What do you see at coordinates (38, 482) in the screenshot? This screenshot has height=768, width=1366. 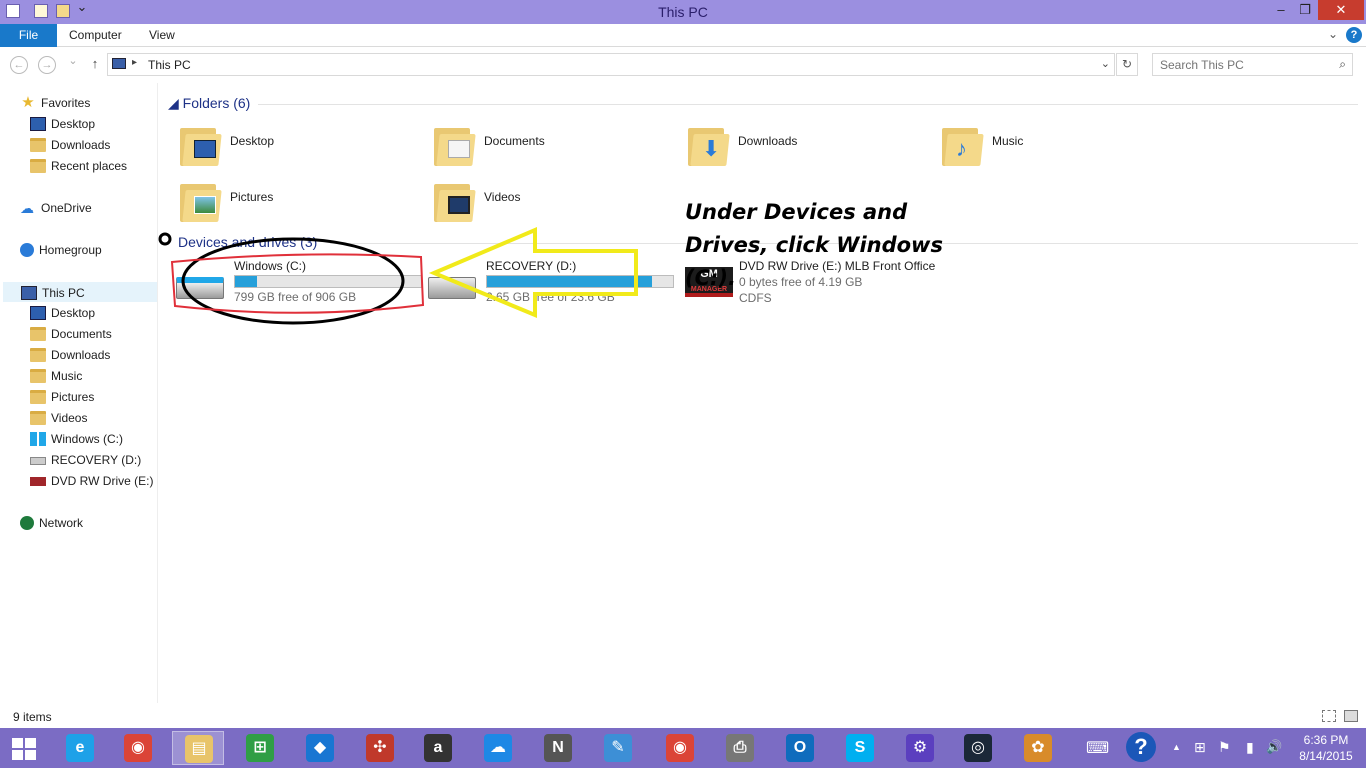 I see `dvd-drive-icon` at bounding box center [38, 482].